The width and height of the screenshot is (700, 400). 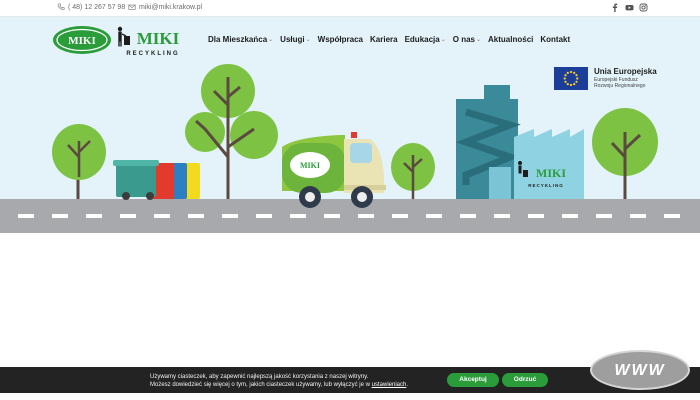 What do you see at coordinates (123, 36) in the screenshot?
I see `logo-person-bin-icon` at bounding box center [123, 36].